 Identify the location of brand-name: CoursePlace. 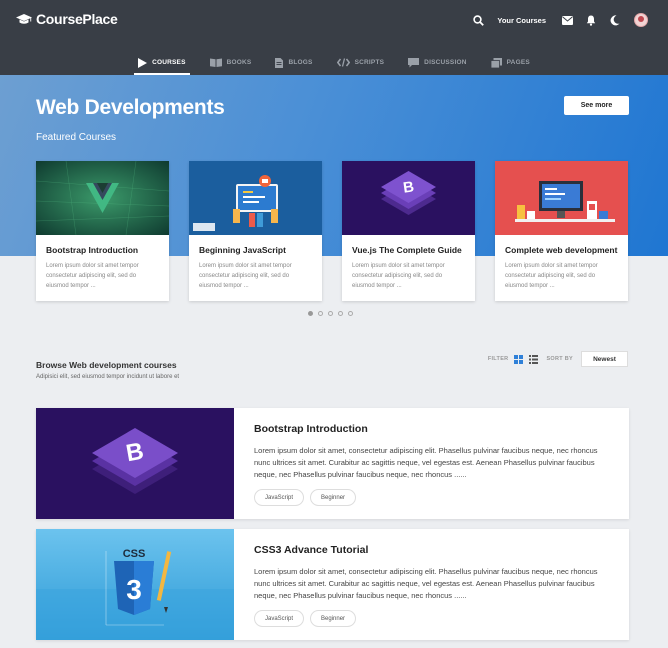
(77, 19).